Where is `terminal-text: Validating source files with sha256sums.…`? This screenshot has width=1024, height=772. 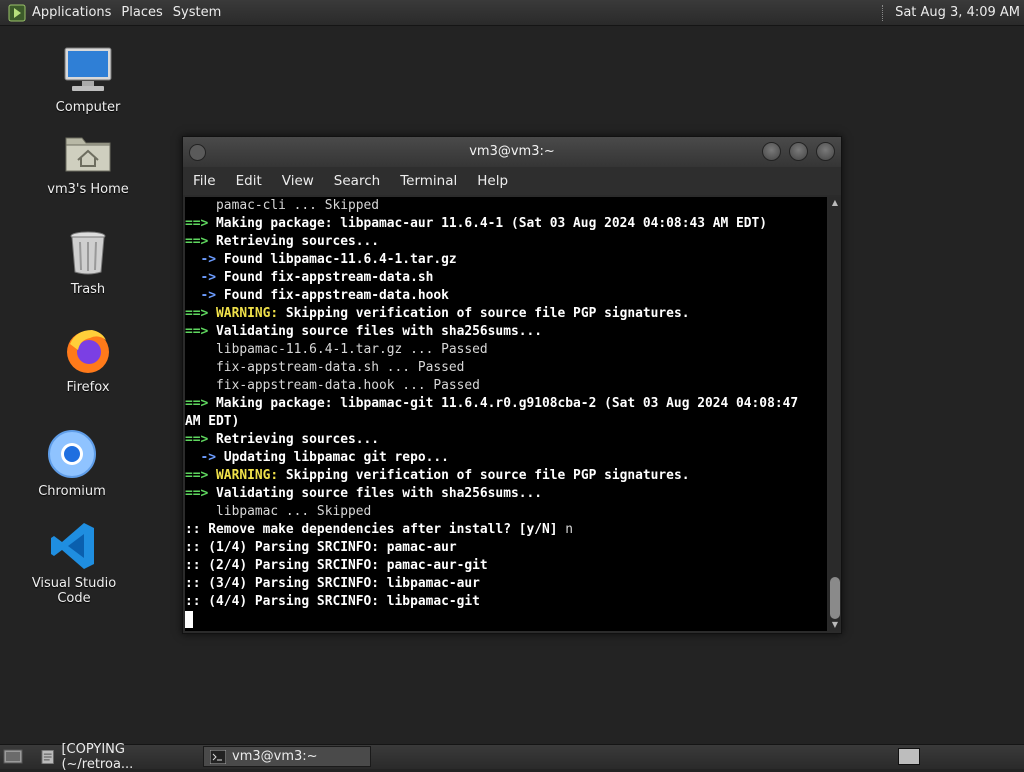 terminal-text: Validating source files with sha256sums.… is located at coordinates (379, 493).